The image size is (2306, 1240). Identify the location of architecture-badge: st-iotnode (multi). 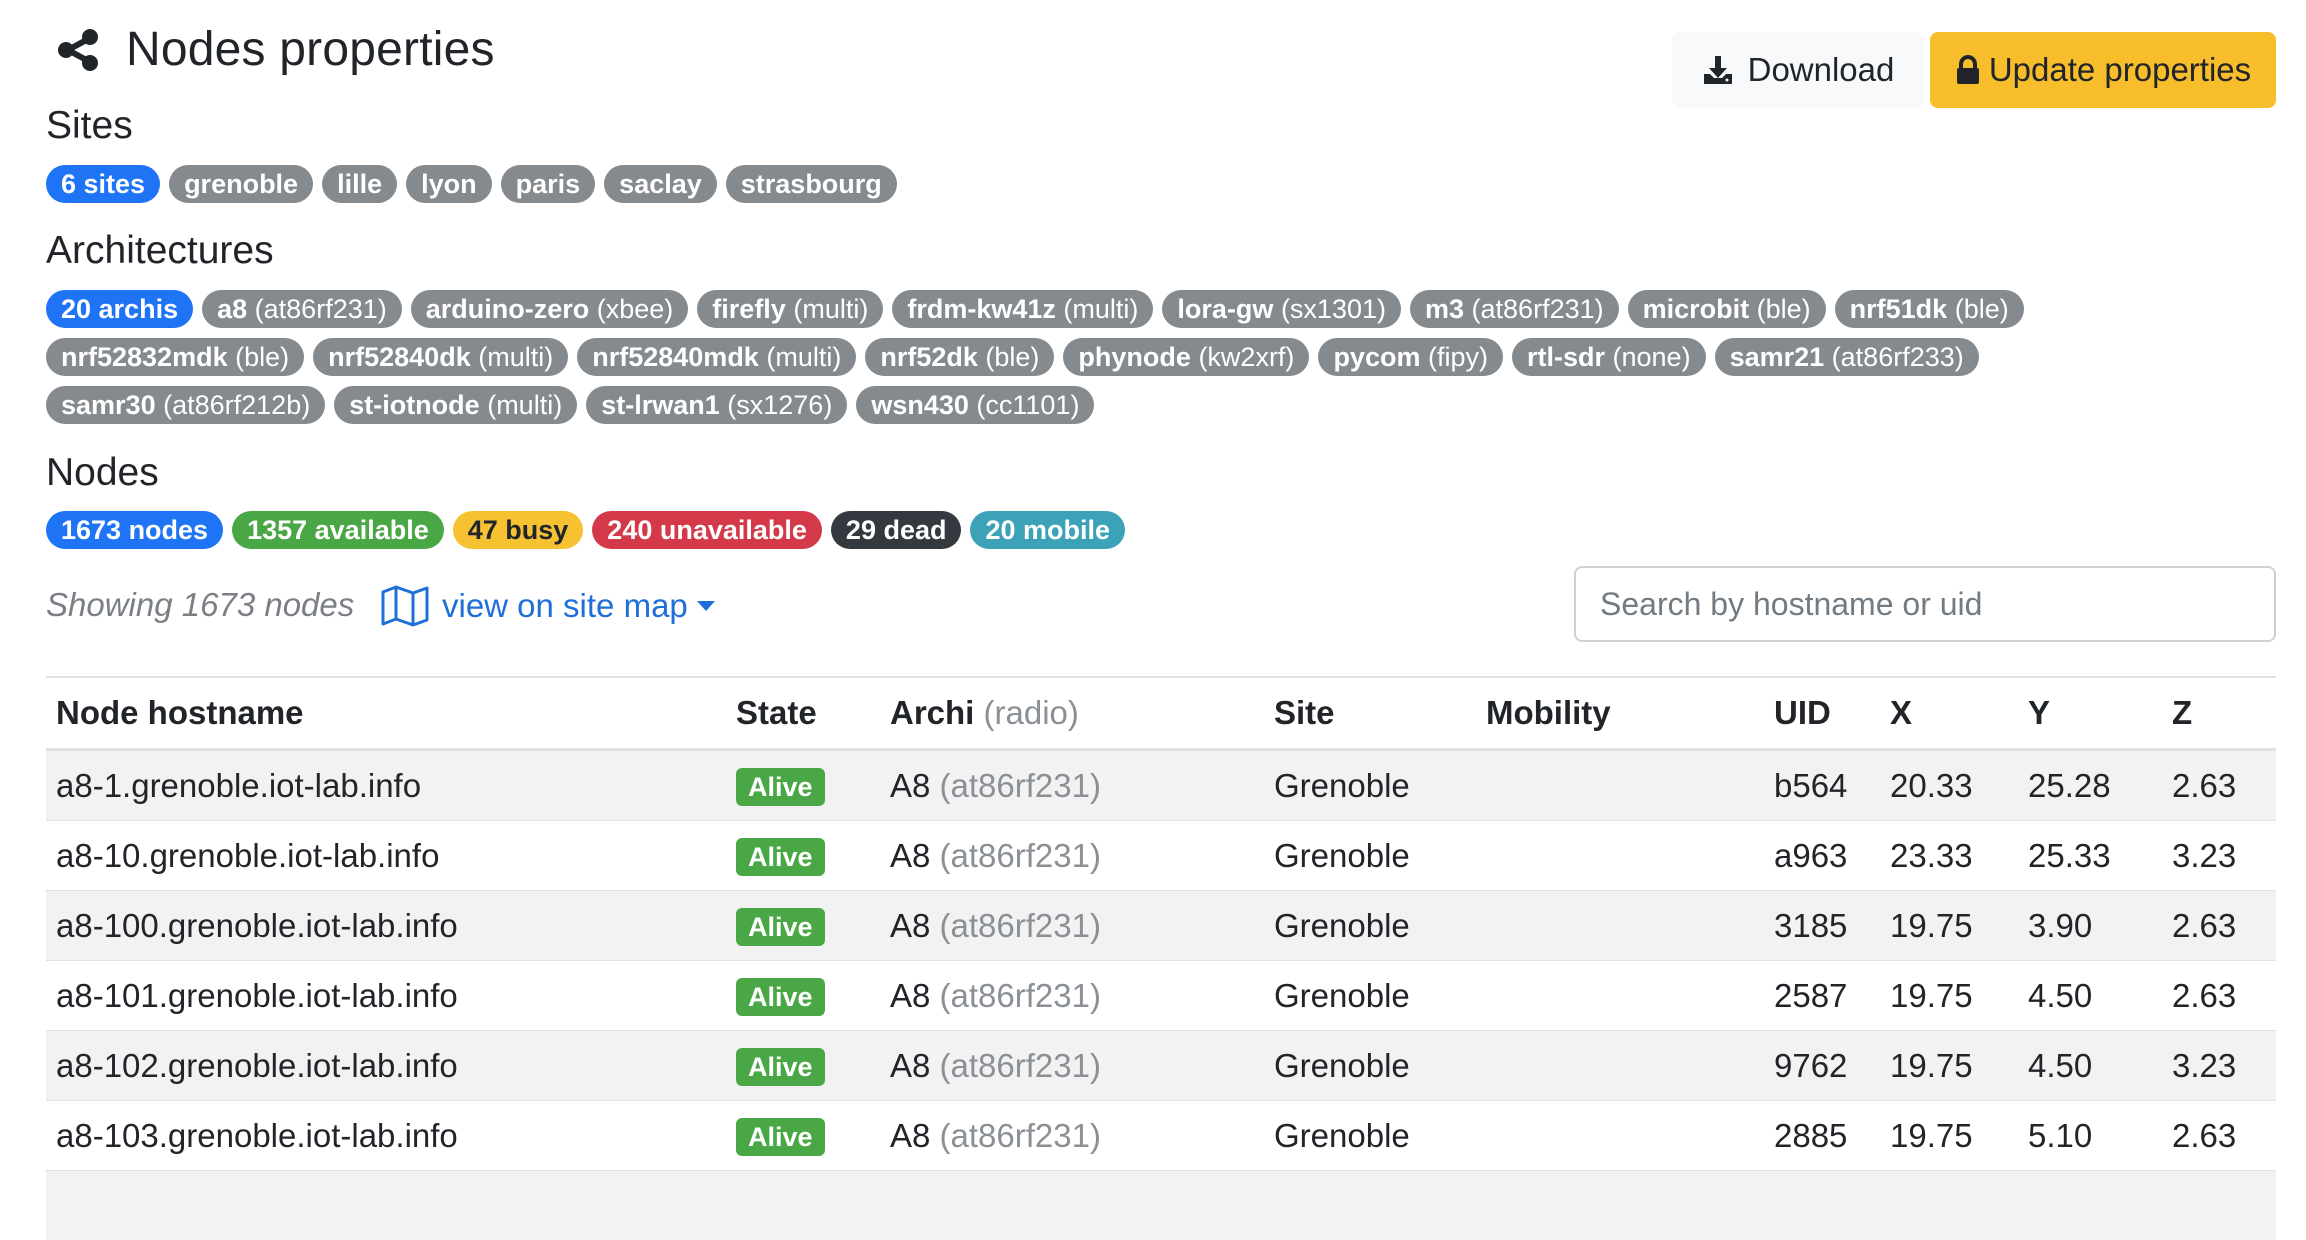
(455, 405).